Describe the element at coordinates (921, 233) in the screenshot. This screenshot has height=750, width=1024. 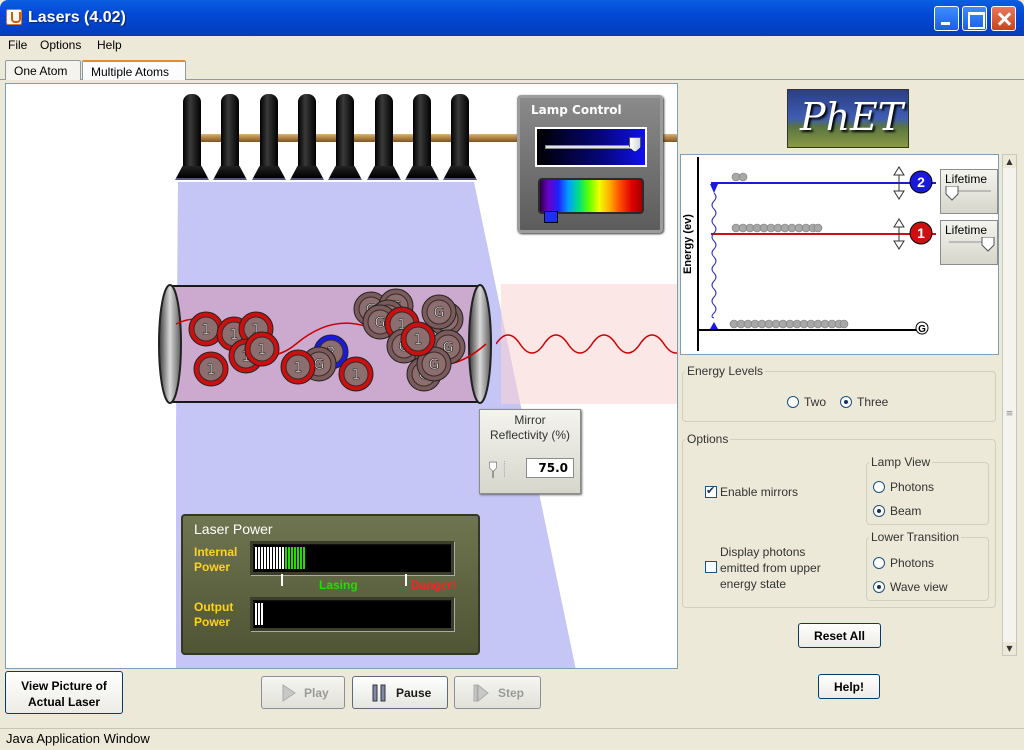
I see `level-1-badge: 1` at that location.